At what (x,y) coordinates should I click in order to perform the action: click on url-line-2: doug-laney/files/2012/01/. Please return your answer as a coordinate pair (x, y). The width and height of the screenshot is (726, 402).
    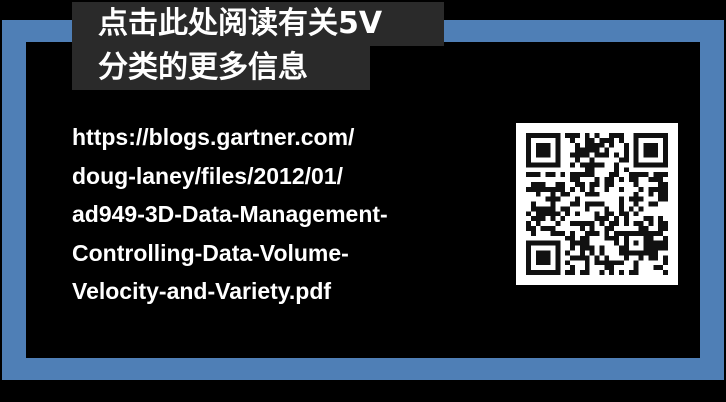
    Looking at the image, I should click on (272, 176).